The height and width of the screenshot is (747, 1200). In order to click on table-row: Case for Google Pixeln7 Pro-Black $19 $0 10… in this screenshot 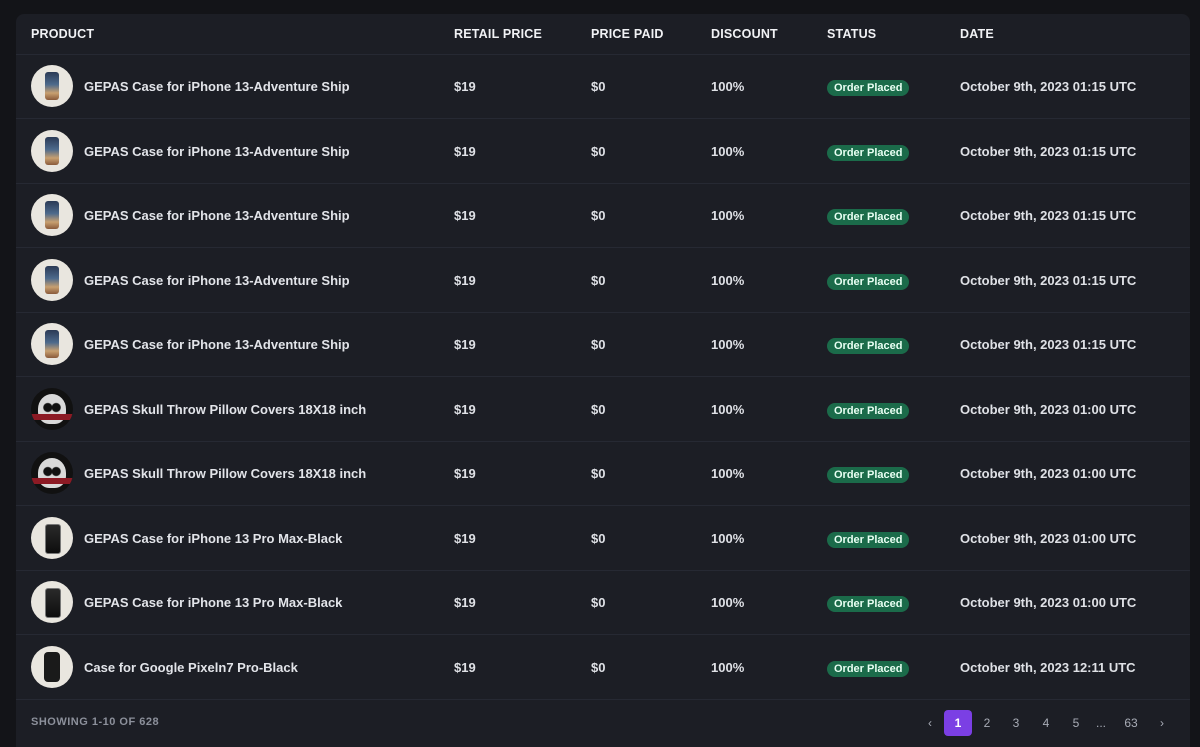, I will do `click(603, 667)`.